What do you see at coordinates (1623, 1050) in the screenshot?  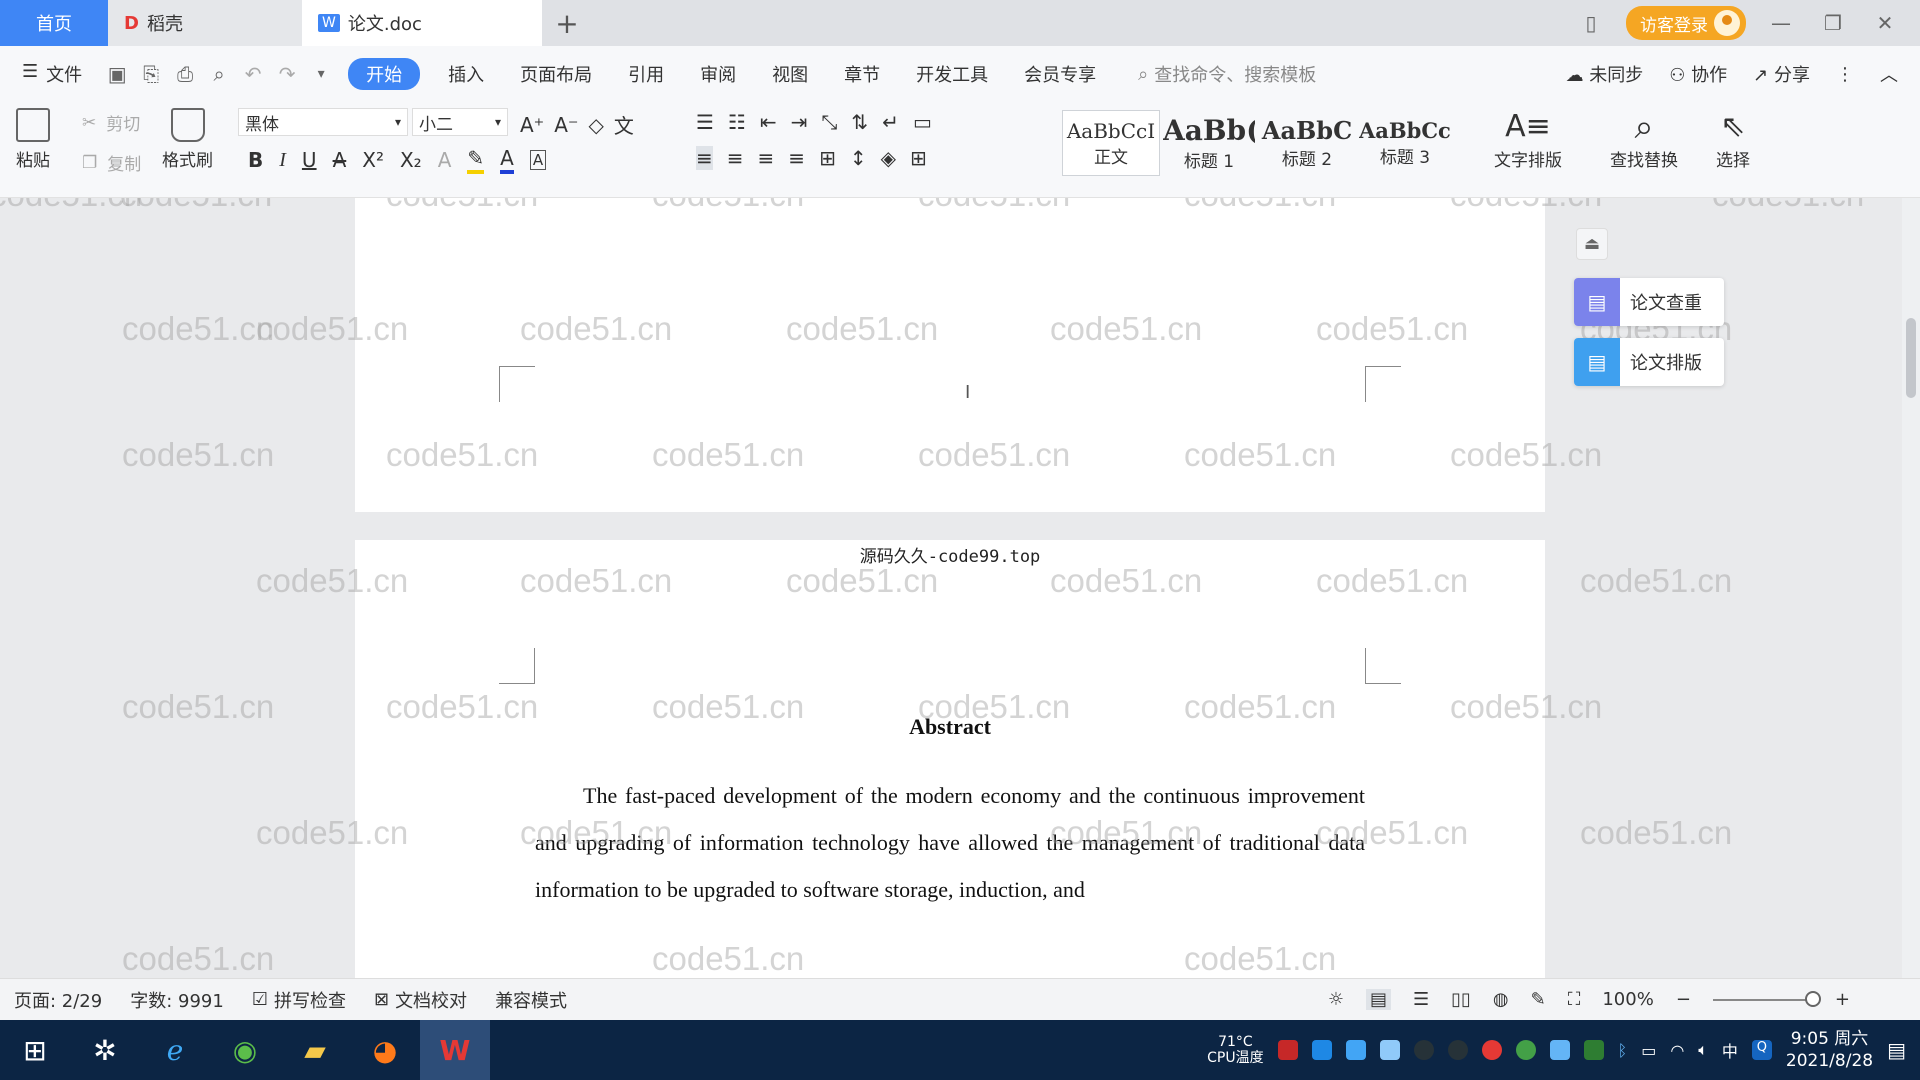 I see `bluetooth-icon: ᛒ` at bounding box center [1623, 1050].